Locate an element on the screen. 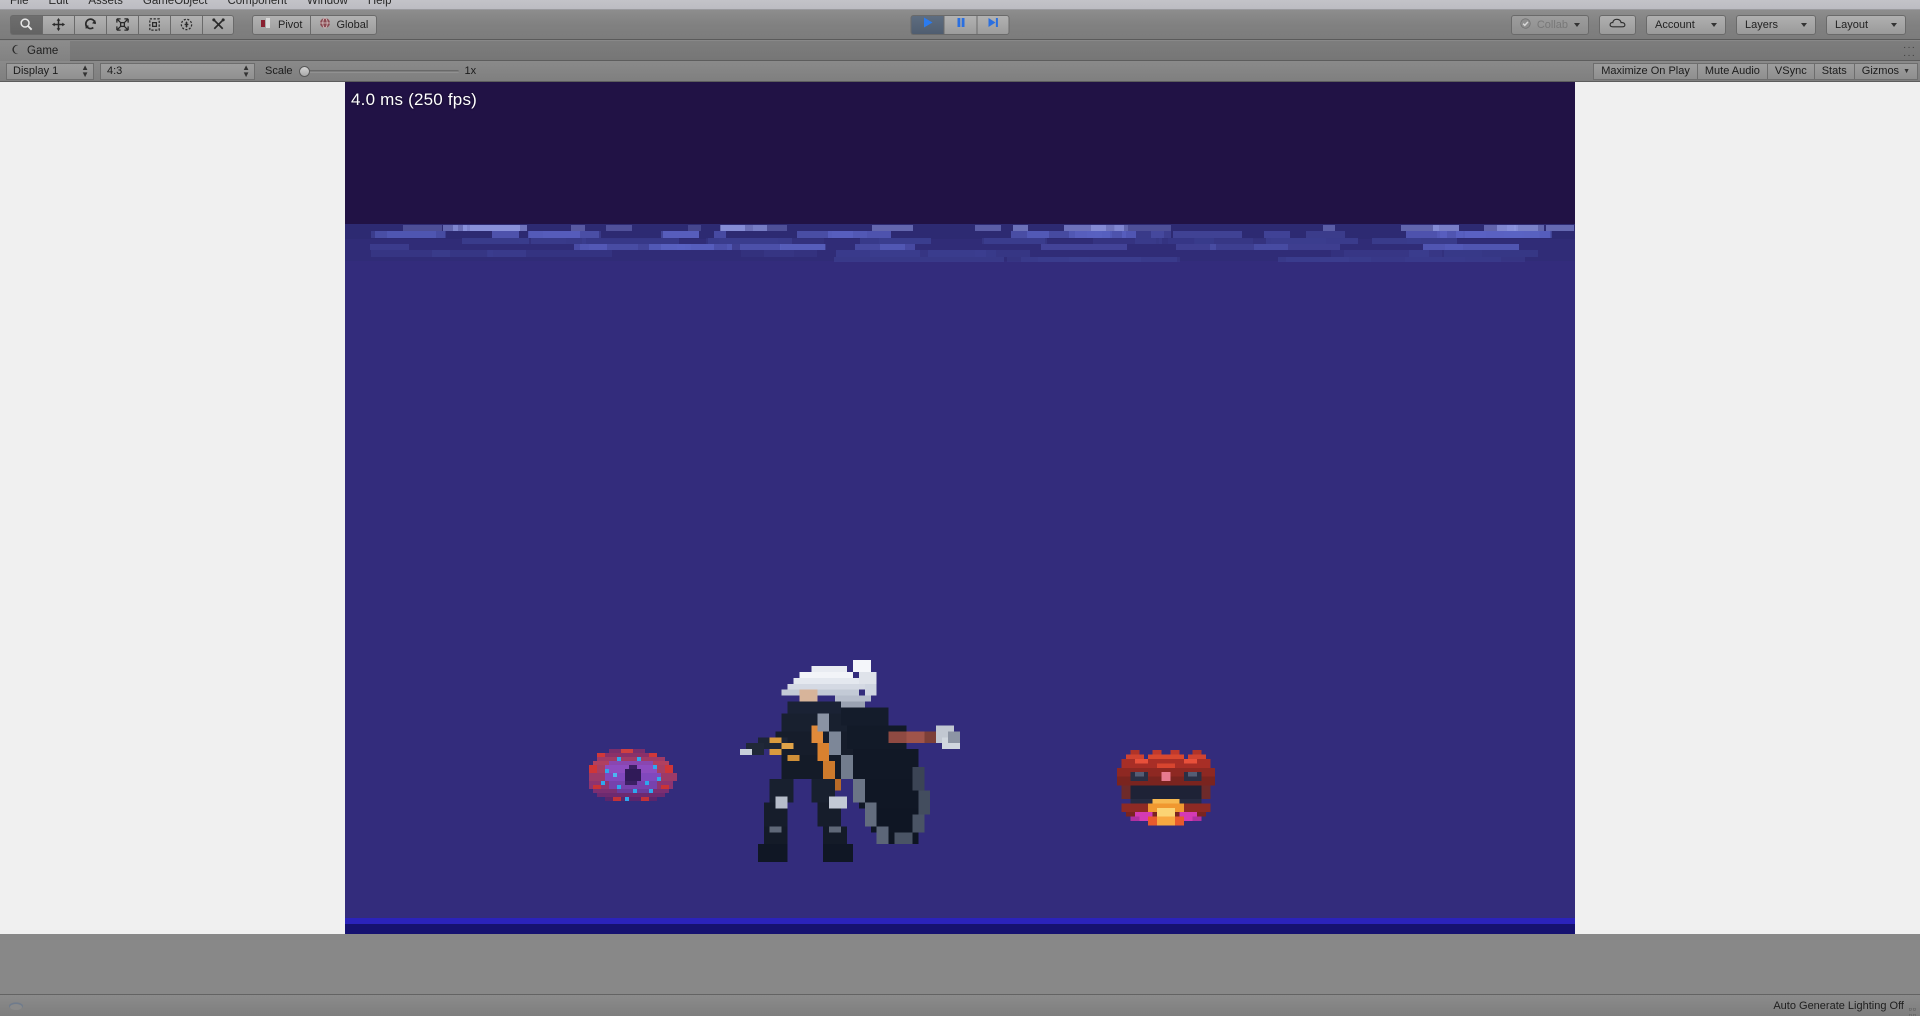 This screenshot has width=1920, height=1016. toolbar-right-group: Collab Account Layers Layout is located at coordinates (1708, 24).